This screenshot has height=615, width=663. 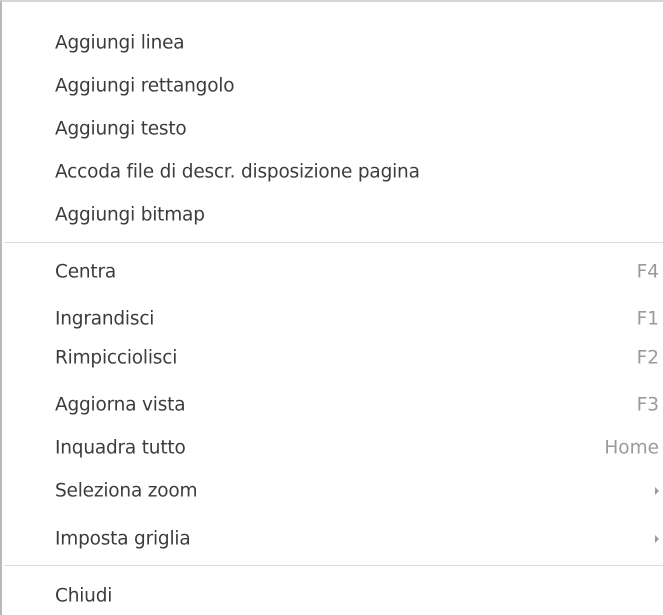 What do you see at coordinates (105, 318) in the screenshot?
I see `menu-item-label: Ingrandisci` at bounding box center [105, 318].